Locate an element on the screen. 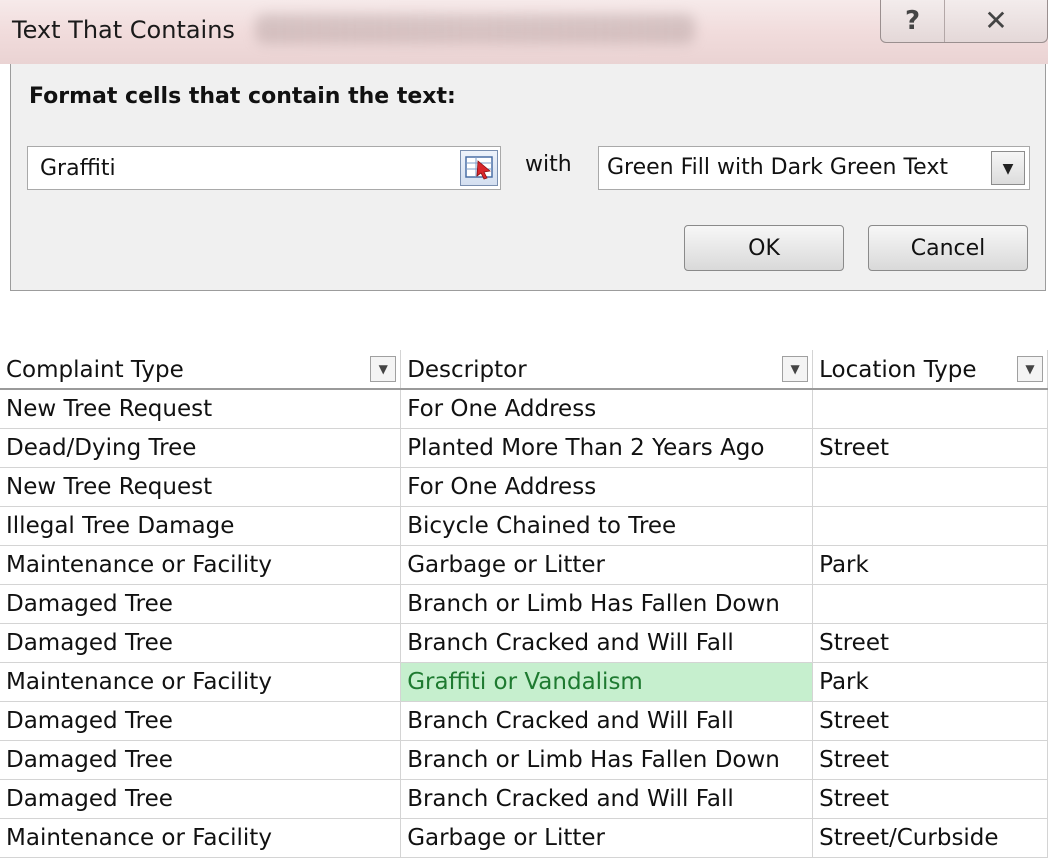 Image resolution: width=1048 pixels, height=860 pixels. column-header-label: Location Type is located at coordinates (898, 370).